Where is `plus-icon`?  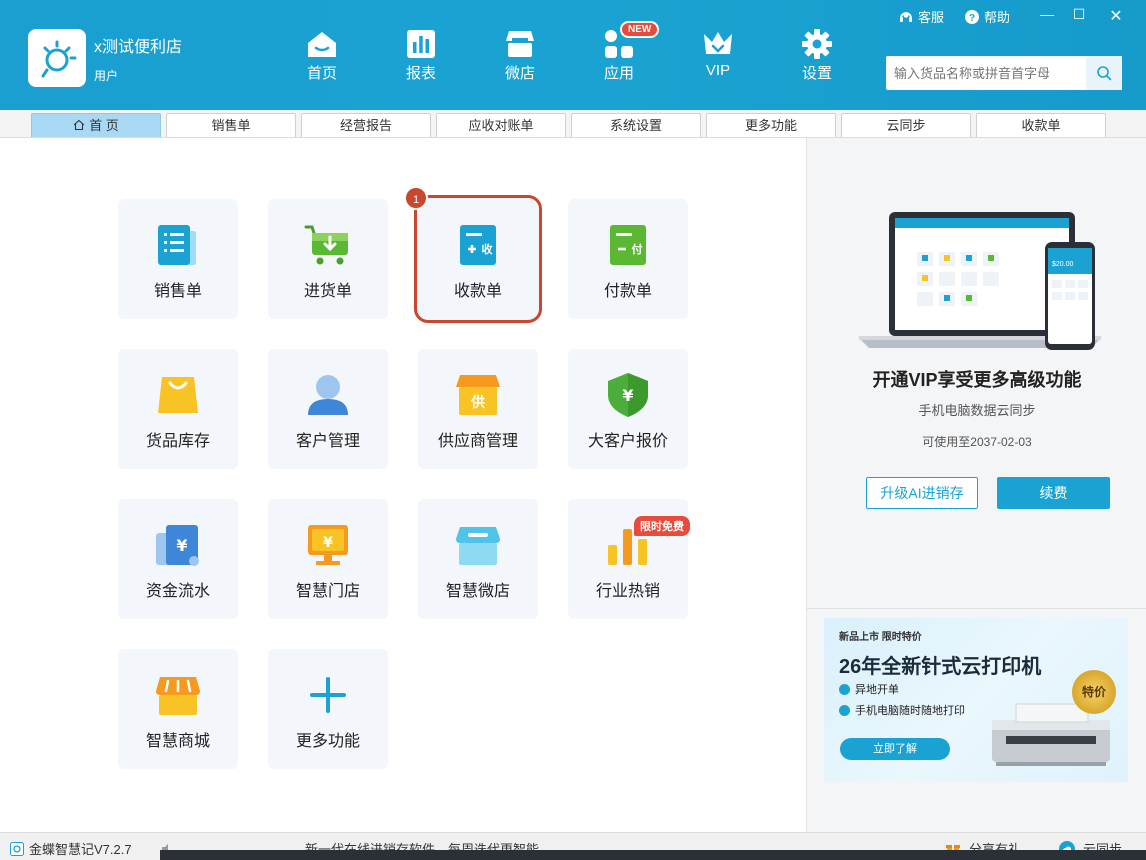 plus-icon is located at coordinates (328, 695).